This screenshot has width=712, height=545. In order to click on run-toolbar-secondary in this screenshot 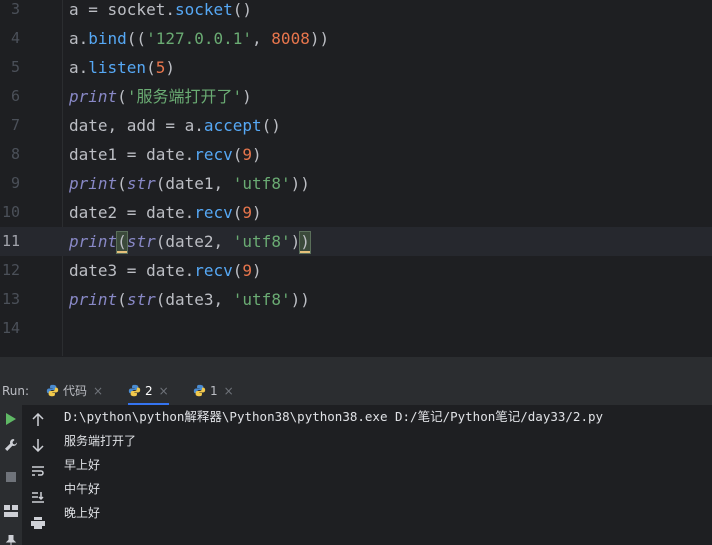, I will do `click(38, 475)`.